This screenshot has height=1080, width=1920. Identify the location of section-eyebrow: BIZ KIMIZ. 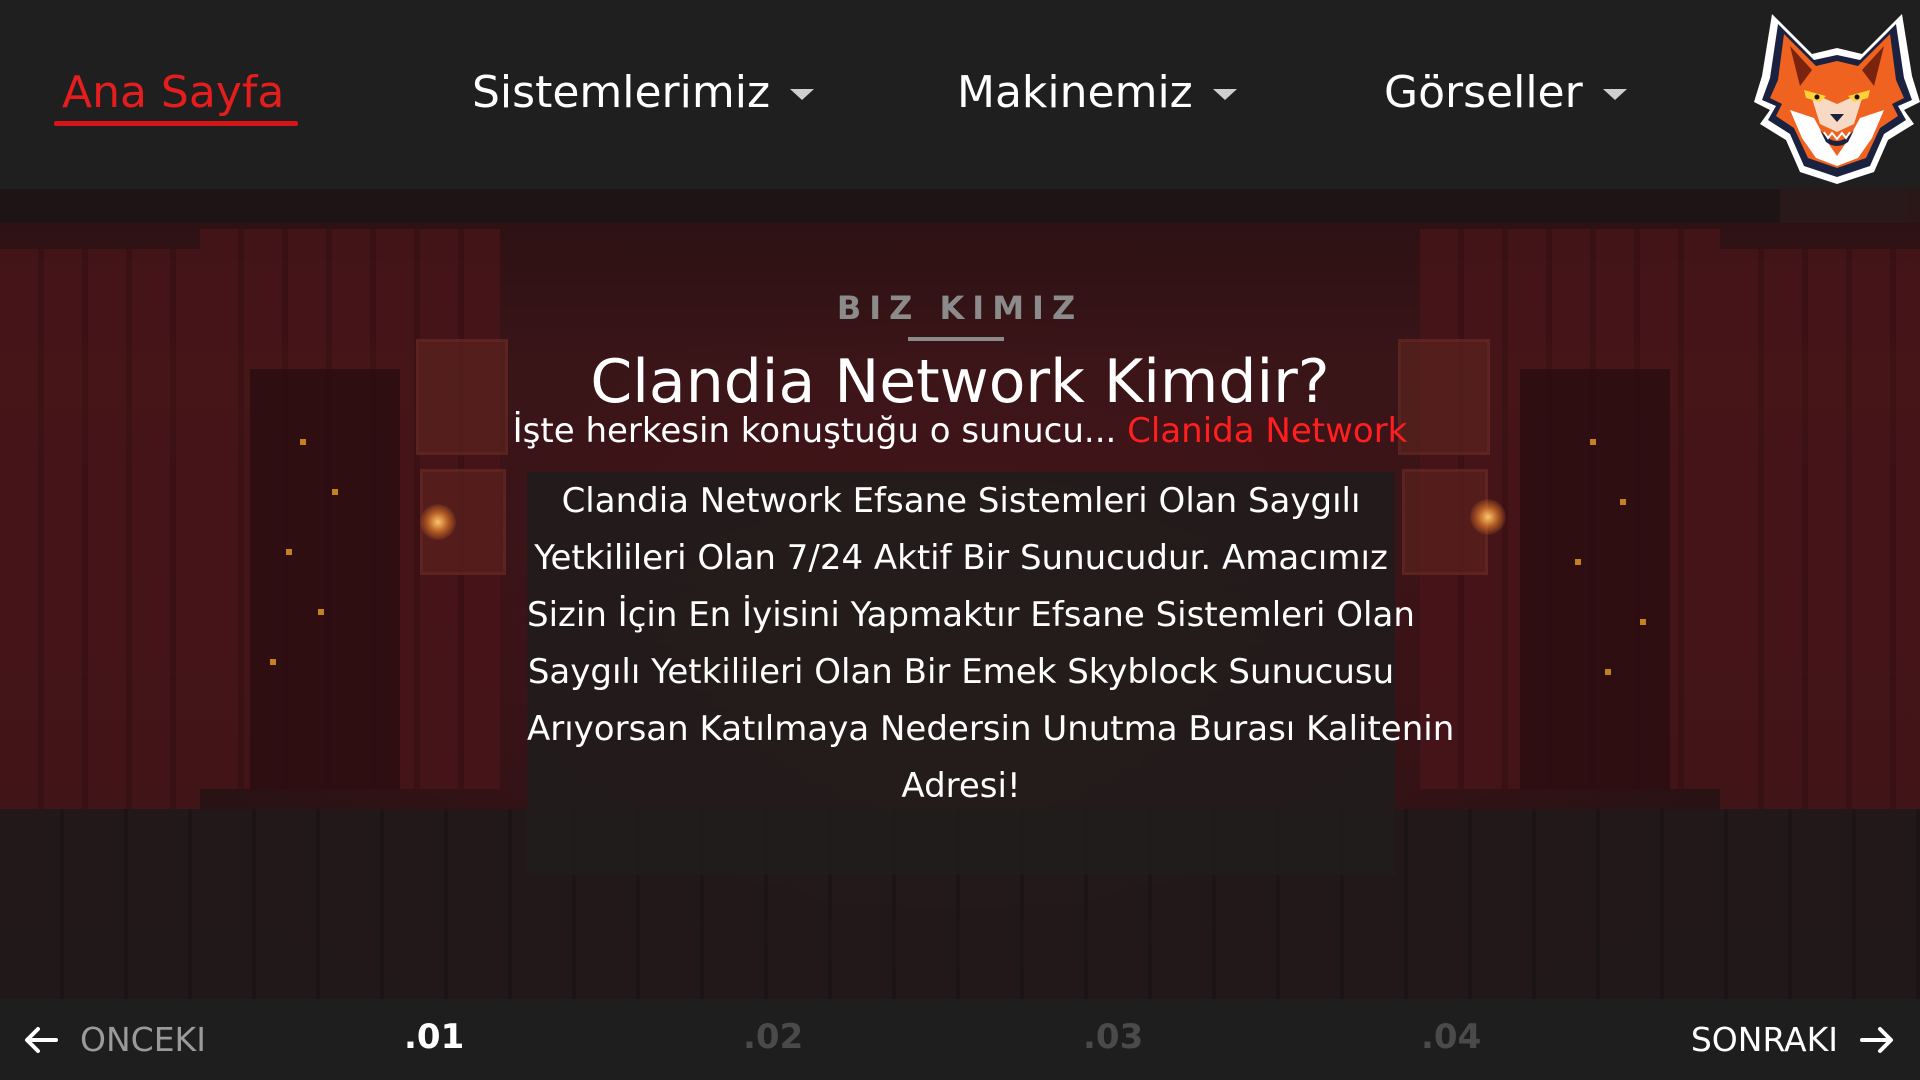
(960, 308).